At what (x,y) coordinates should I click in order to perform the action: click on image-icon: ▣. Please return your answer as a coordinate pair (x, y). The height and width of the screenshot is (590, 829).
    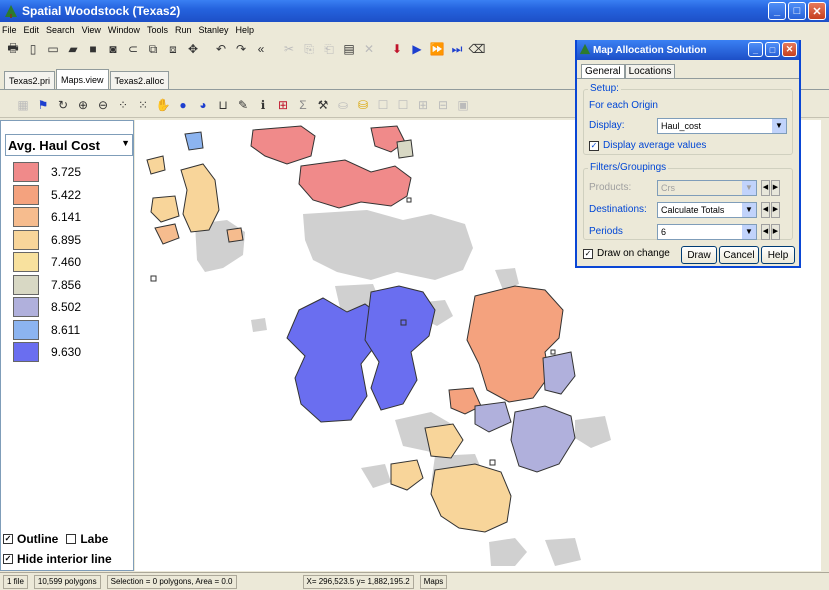
    Looking at the image, I should click on (463, 105).